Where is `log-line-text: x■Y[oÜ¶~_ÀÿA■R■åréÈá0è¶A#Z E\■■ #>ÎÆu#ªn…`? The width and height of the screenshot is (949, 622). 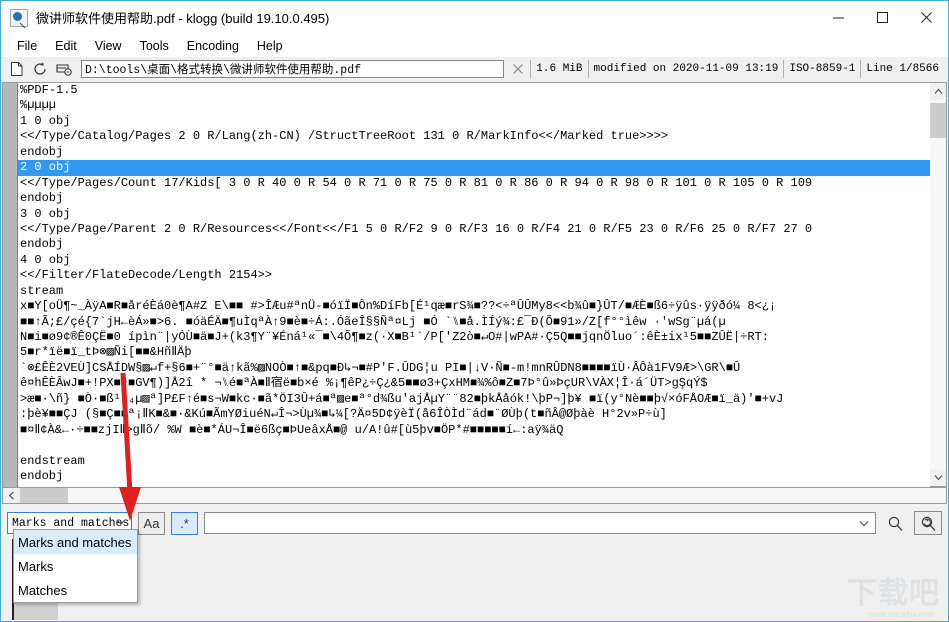
log-line-text: x■Y[oÜ¶~_ÀÿA■R■åréÈá0è¶A#Z E\■■ #>ÎÆu#ªn… is located at coordinates (398, 306).